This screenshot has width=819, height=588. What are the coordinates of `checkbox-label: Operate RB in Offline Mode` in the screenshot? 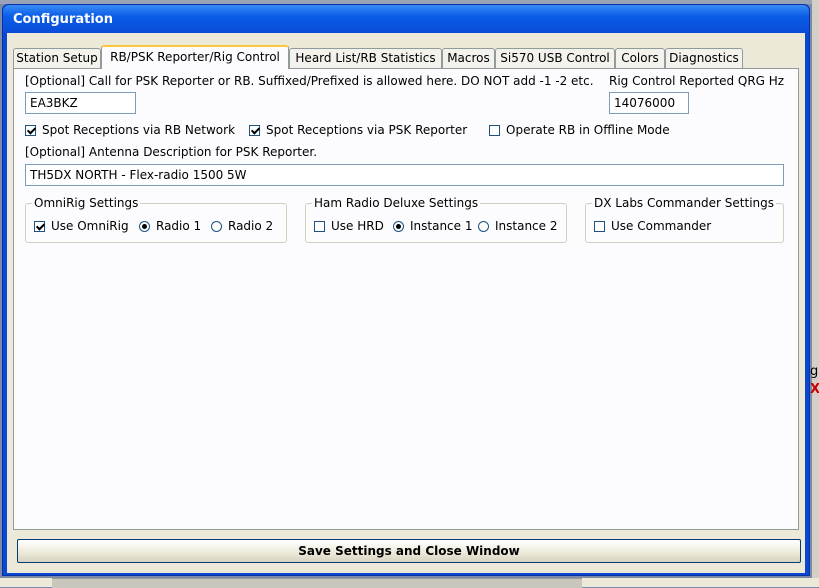 It's located at (588, 130).